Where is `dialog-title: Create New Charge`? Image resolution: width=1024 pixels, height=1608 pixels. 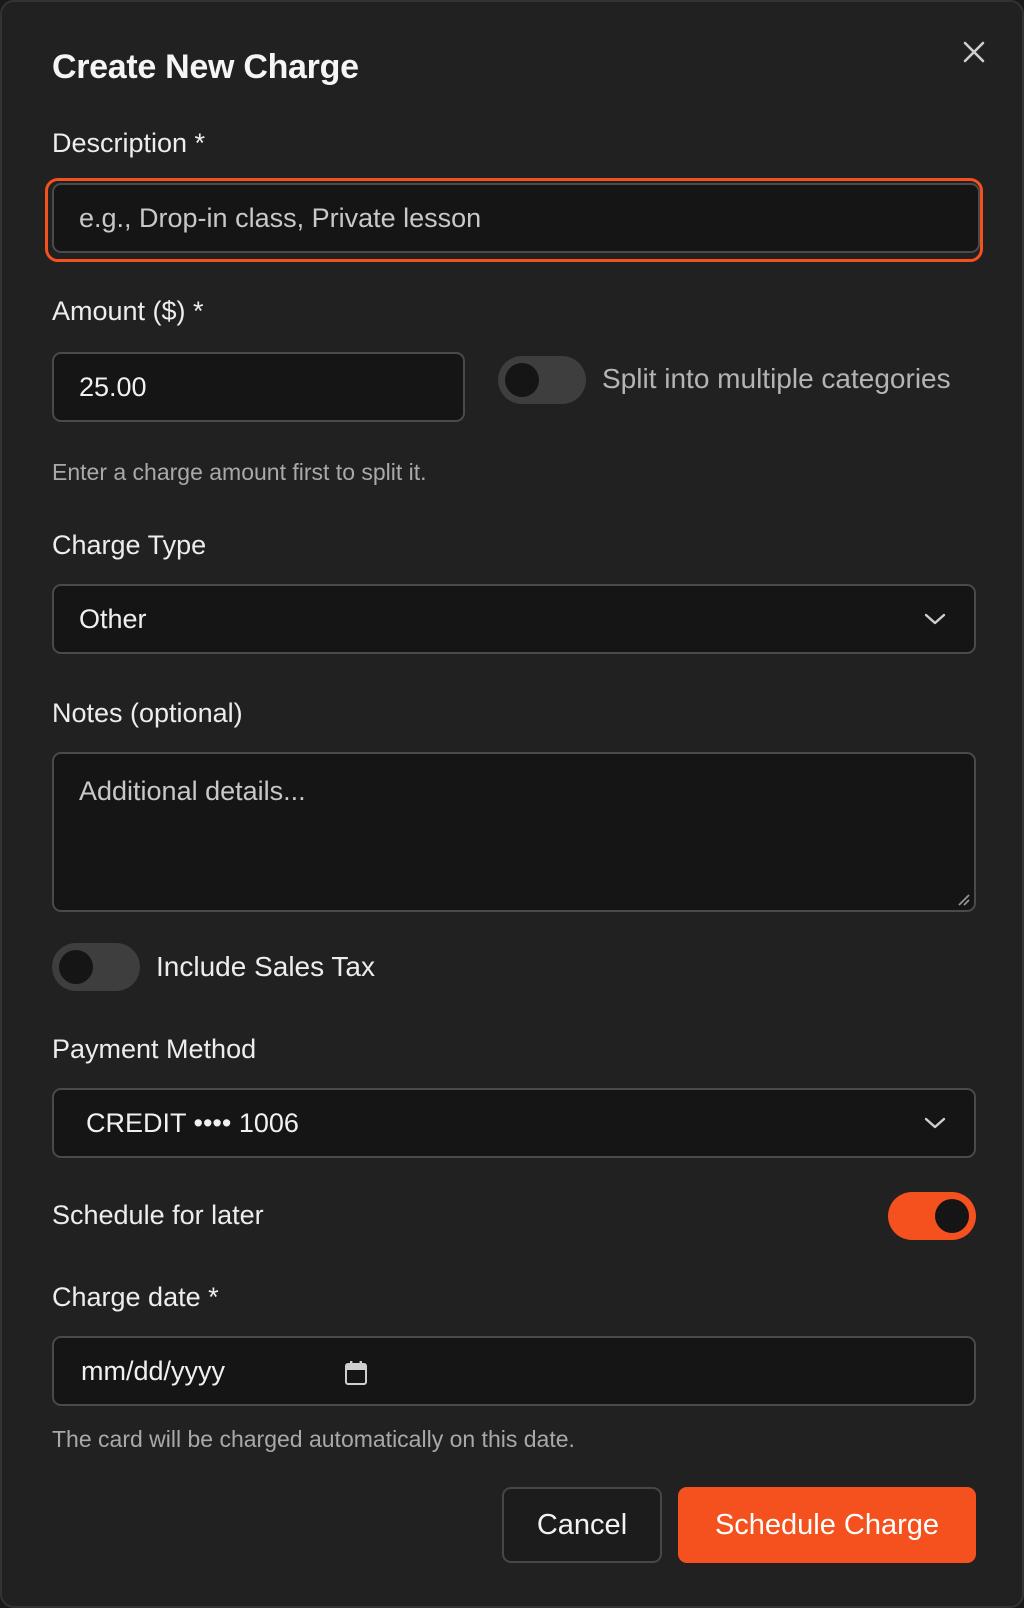 dialog-title: Create New Charge is located at coordinates (205, 67).